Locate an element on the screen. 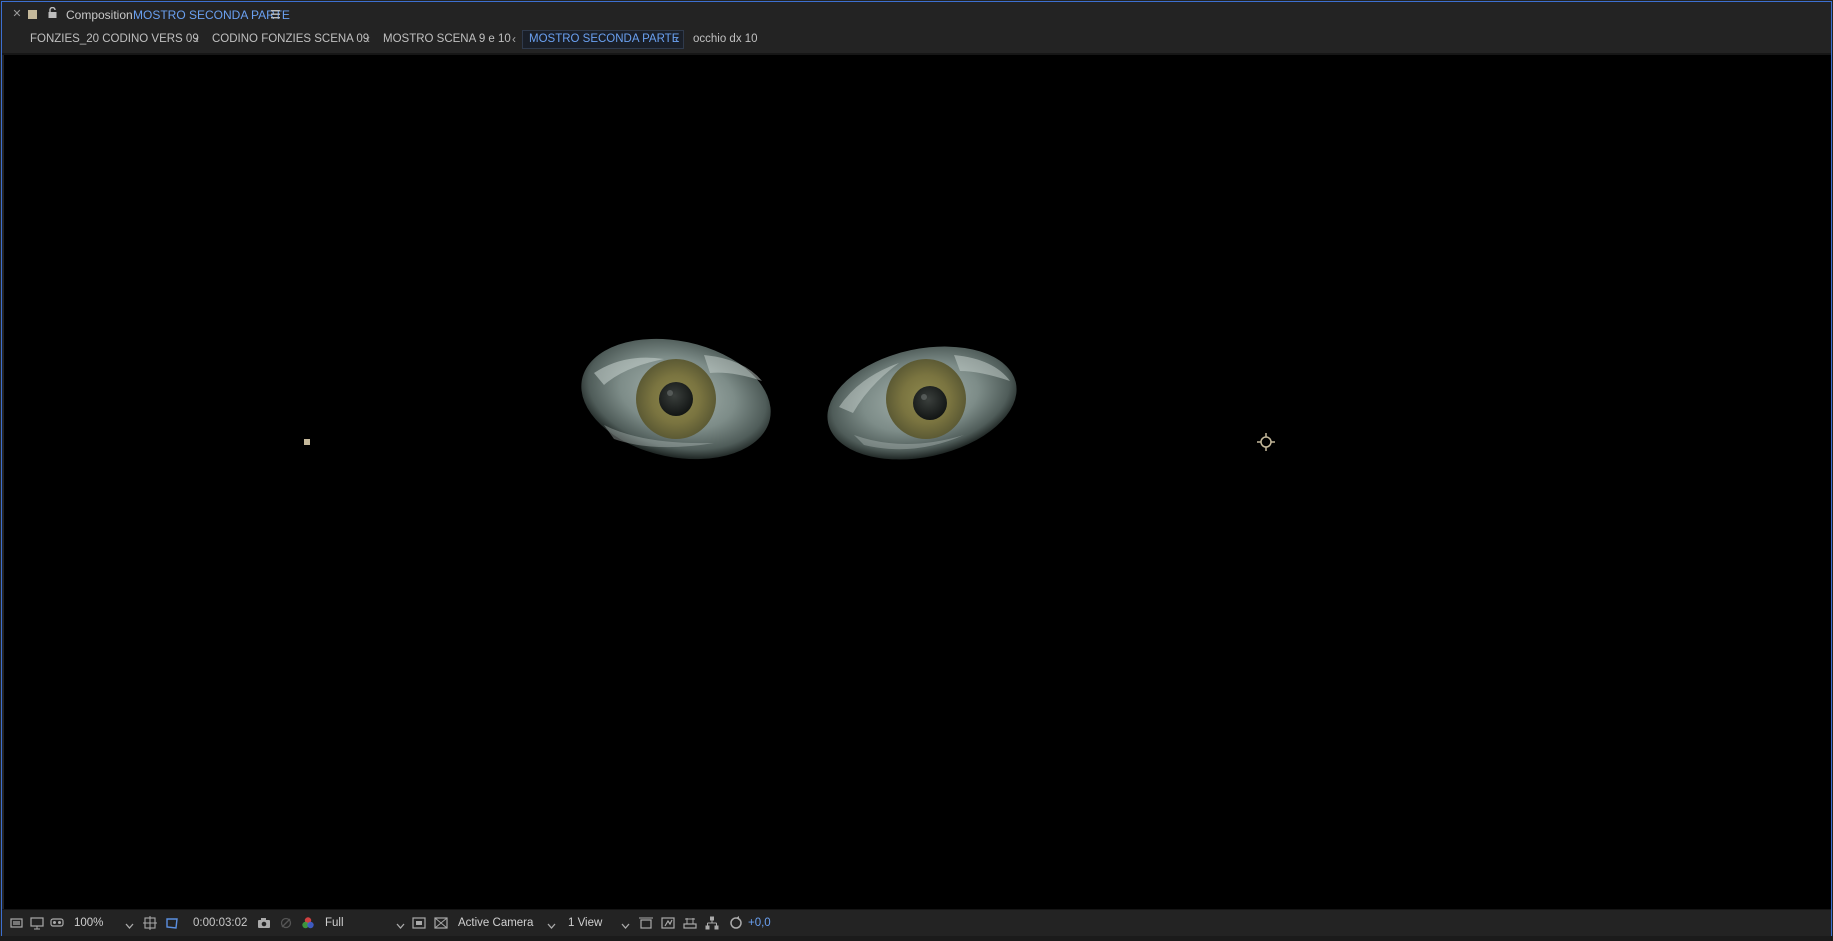 The image size is (1833, 941). view-layout-dropdown: 1 View is located at coordinates (600, 923).